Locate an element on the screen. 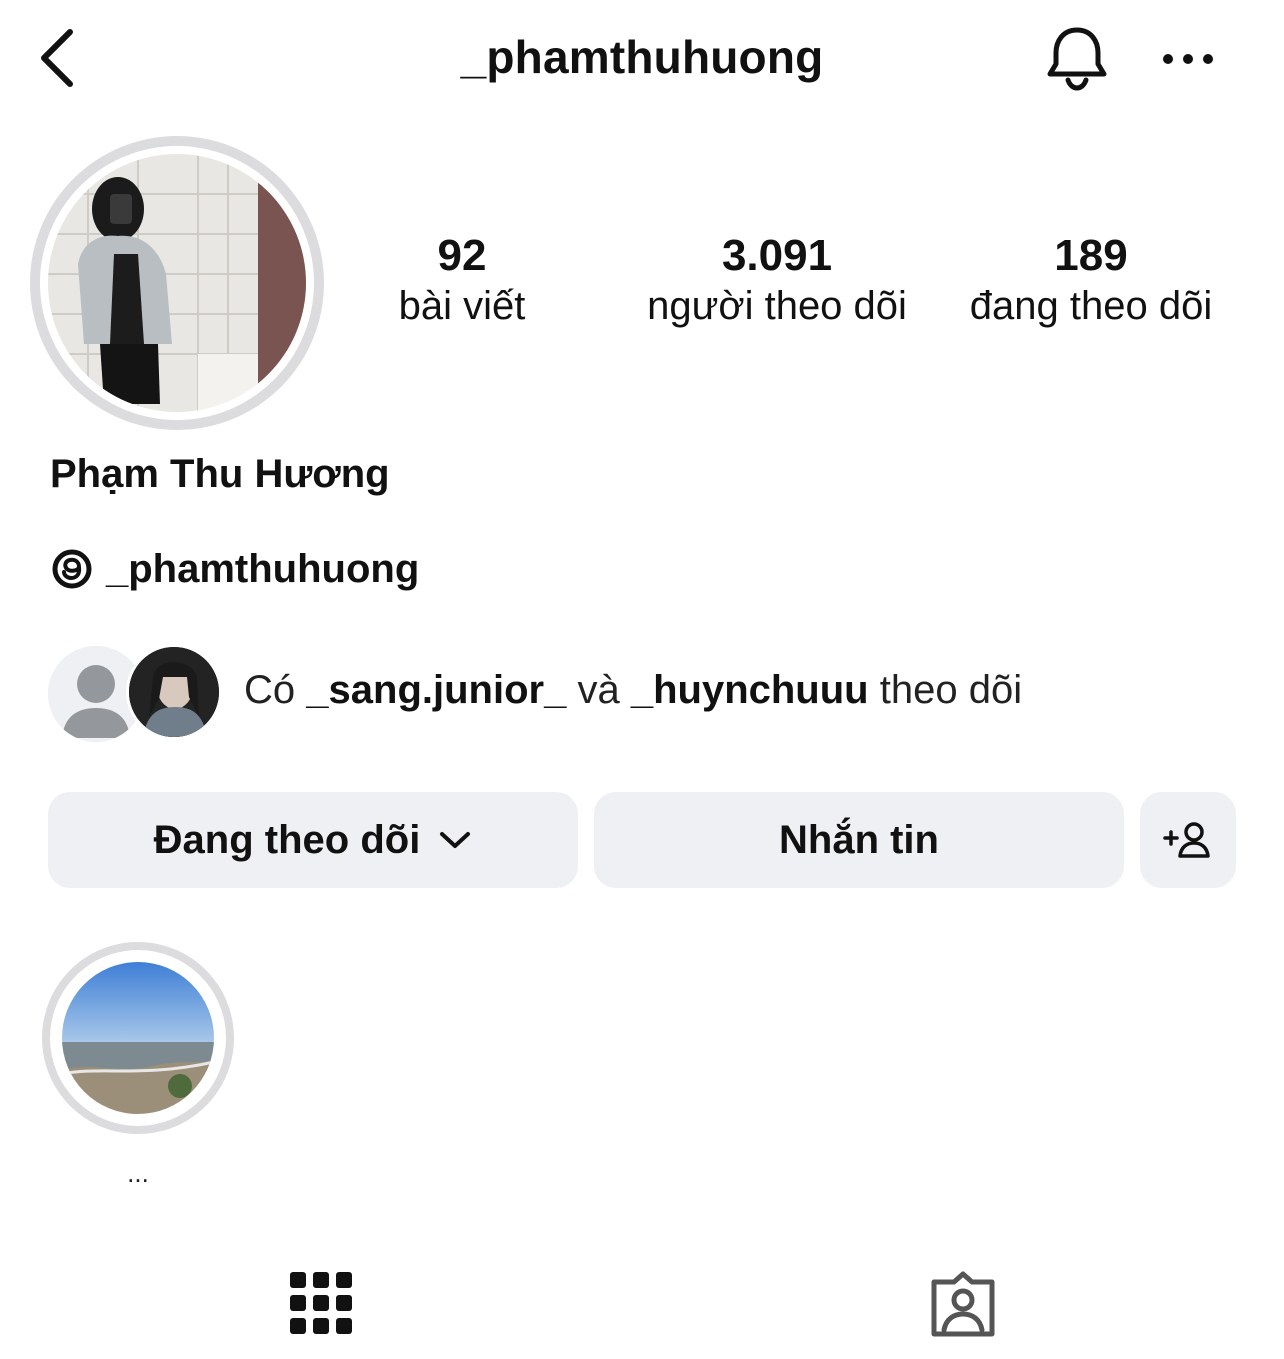  posts-count: 92 is located at coordinates (462, 255).